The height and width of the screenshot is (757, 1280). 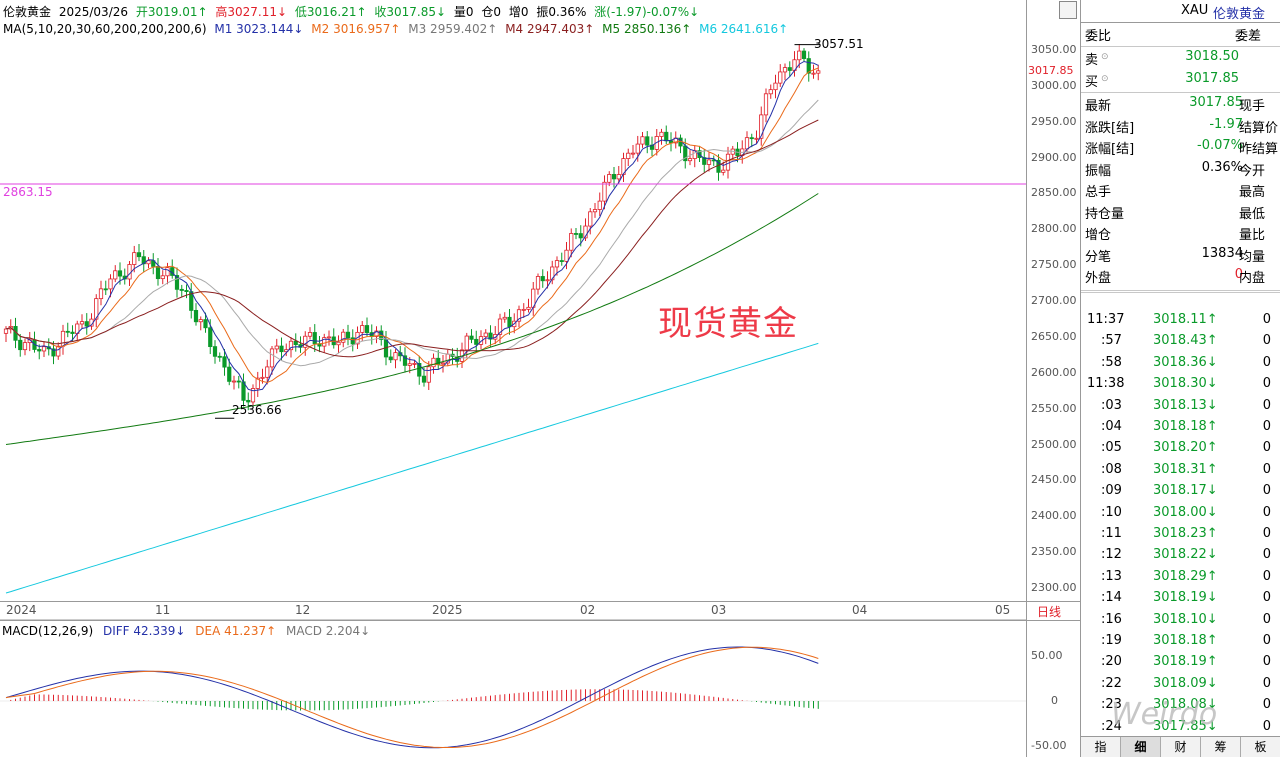 I want to click on tick-price: 3018.11↑, so click(x=1185, y=319).